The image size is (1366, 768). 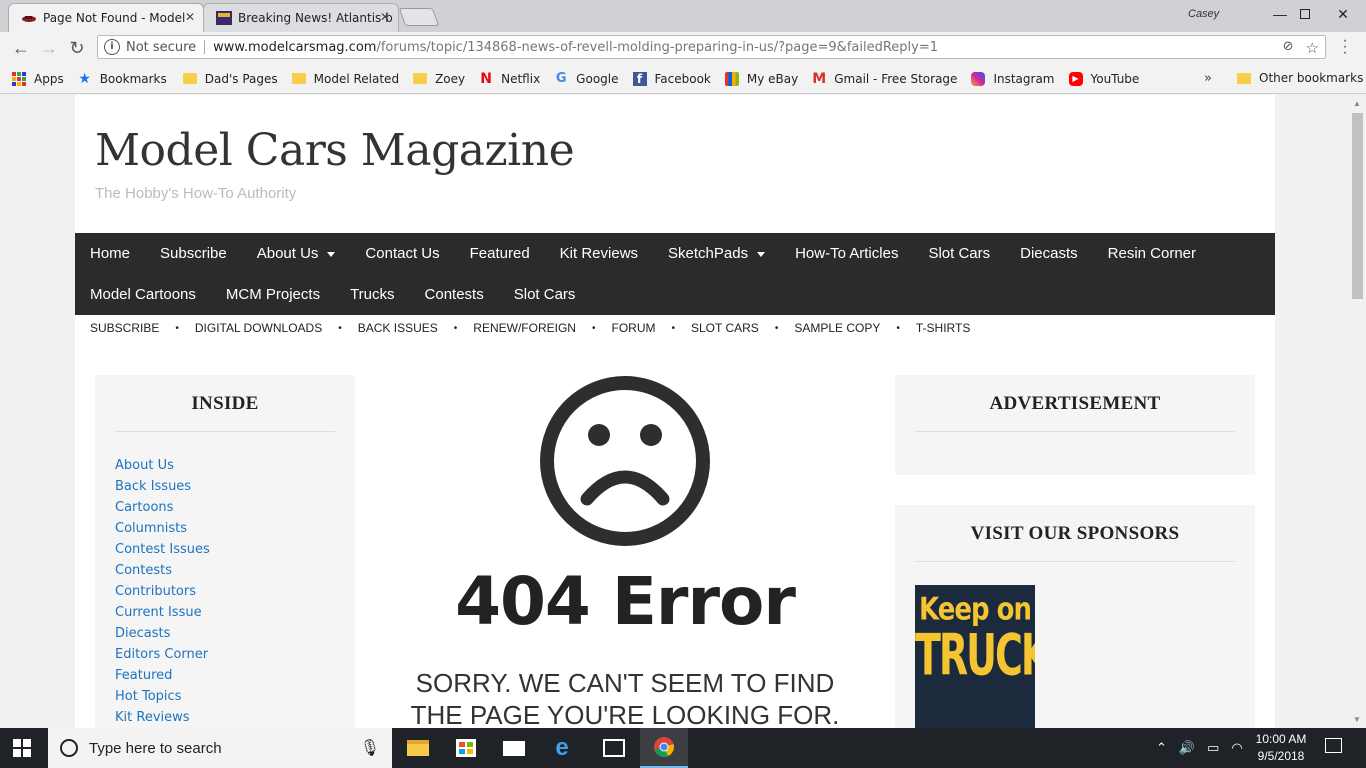 What do you see at coordinates (162, 654) in the screenshot?
I see `inside-link-editors-corner: Editors Corner` at bounding box center [162, 654].